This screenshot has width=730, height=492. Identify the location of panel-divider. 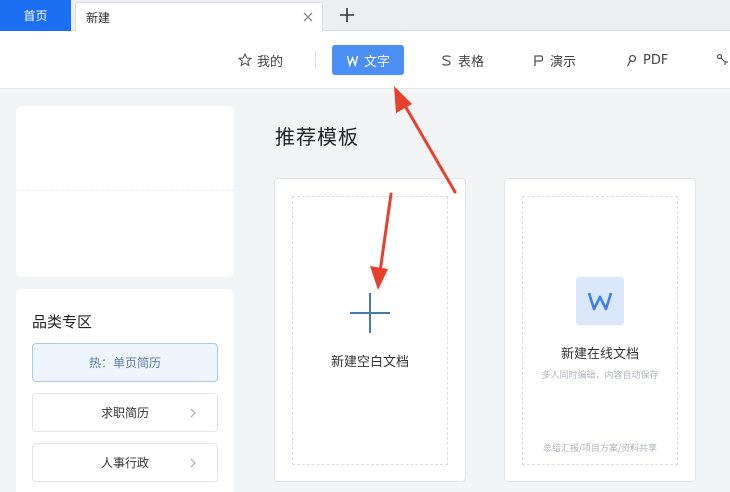
(125, 190).